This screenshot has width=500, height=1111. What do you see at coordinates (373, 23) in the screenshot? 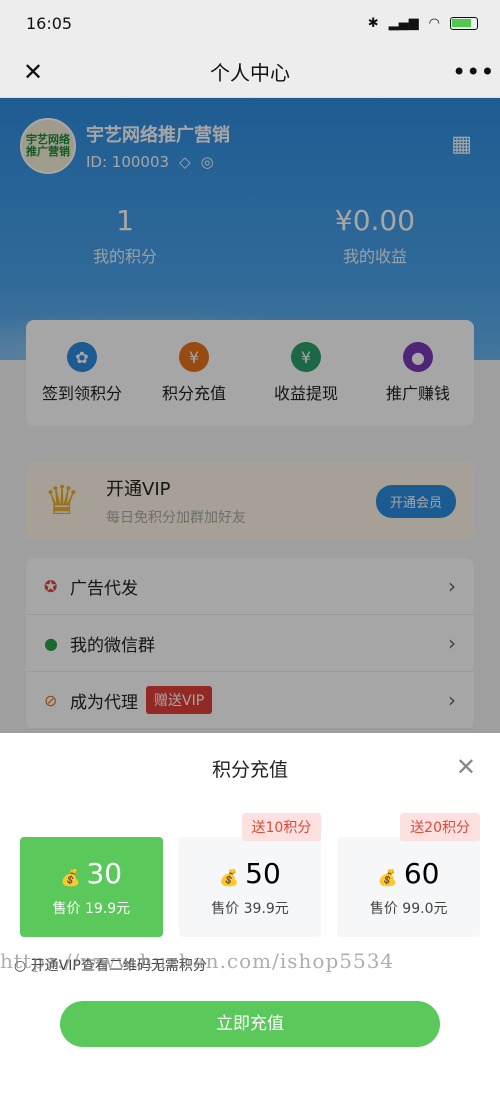
I see `bluetooth-icon: ✱` at bounding box center [373, 23].